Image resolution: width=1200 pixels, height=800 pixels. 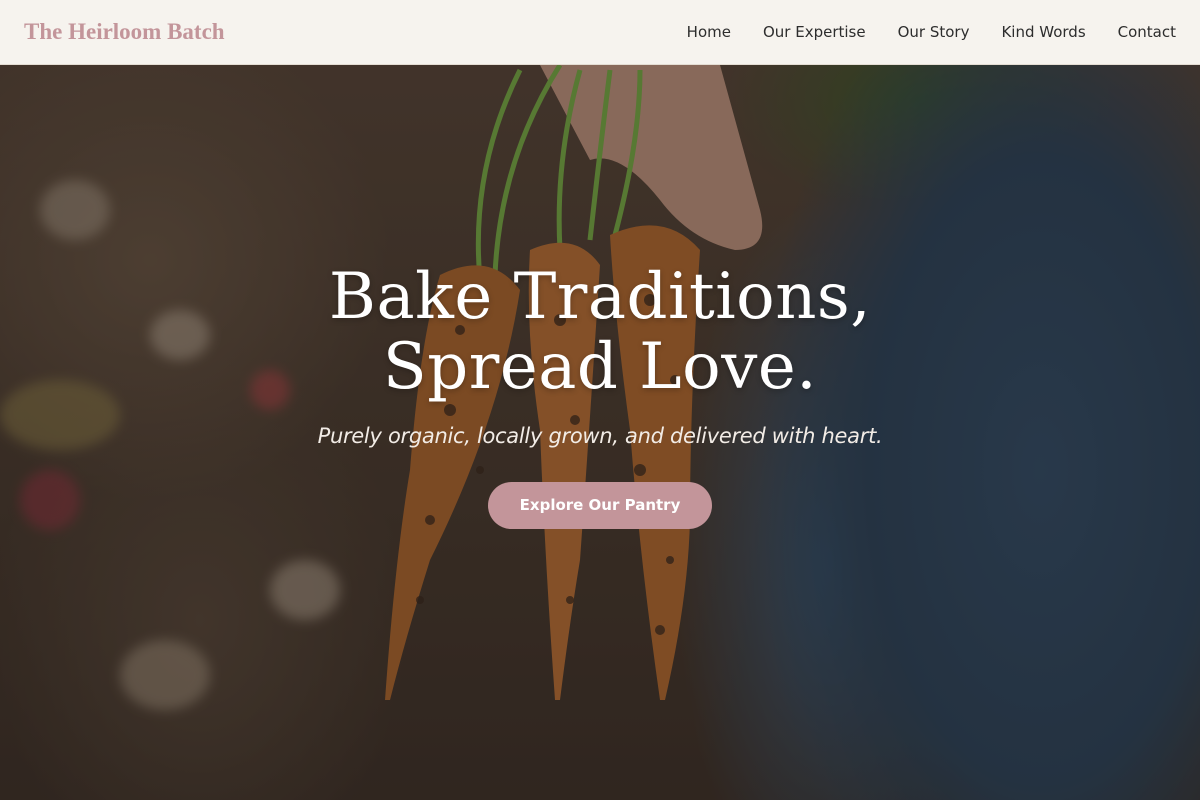 What do you see at coordinates (600, 297) in the screenshot?
I see `hero-headline-line1: Bake Traditions,` at bounding box center [600, 297].